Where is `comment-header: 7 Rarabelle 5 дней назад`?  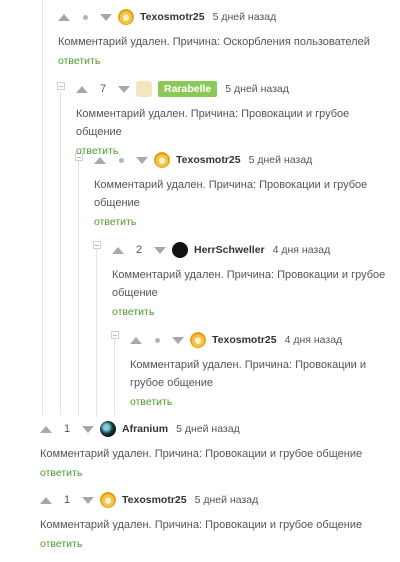
comment-header: 7 Rarabelle 5 дней назад is located at coordinates (231, 89).